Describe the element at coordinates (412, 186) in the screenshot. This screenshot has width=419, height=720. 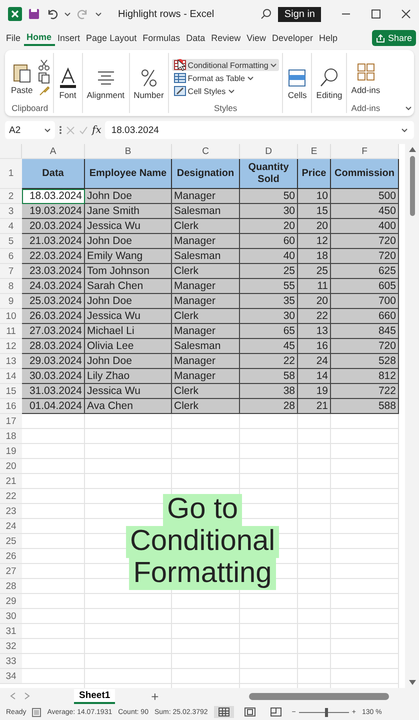
I see `scrollbar-thumb` at that location.